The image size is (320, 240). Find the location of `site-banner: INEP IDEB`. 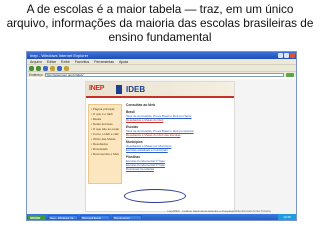

site-banner: INEP IDEB is located at coordinates (160, 90).